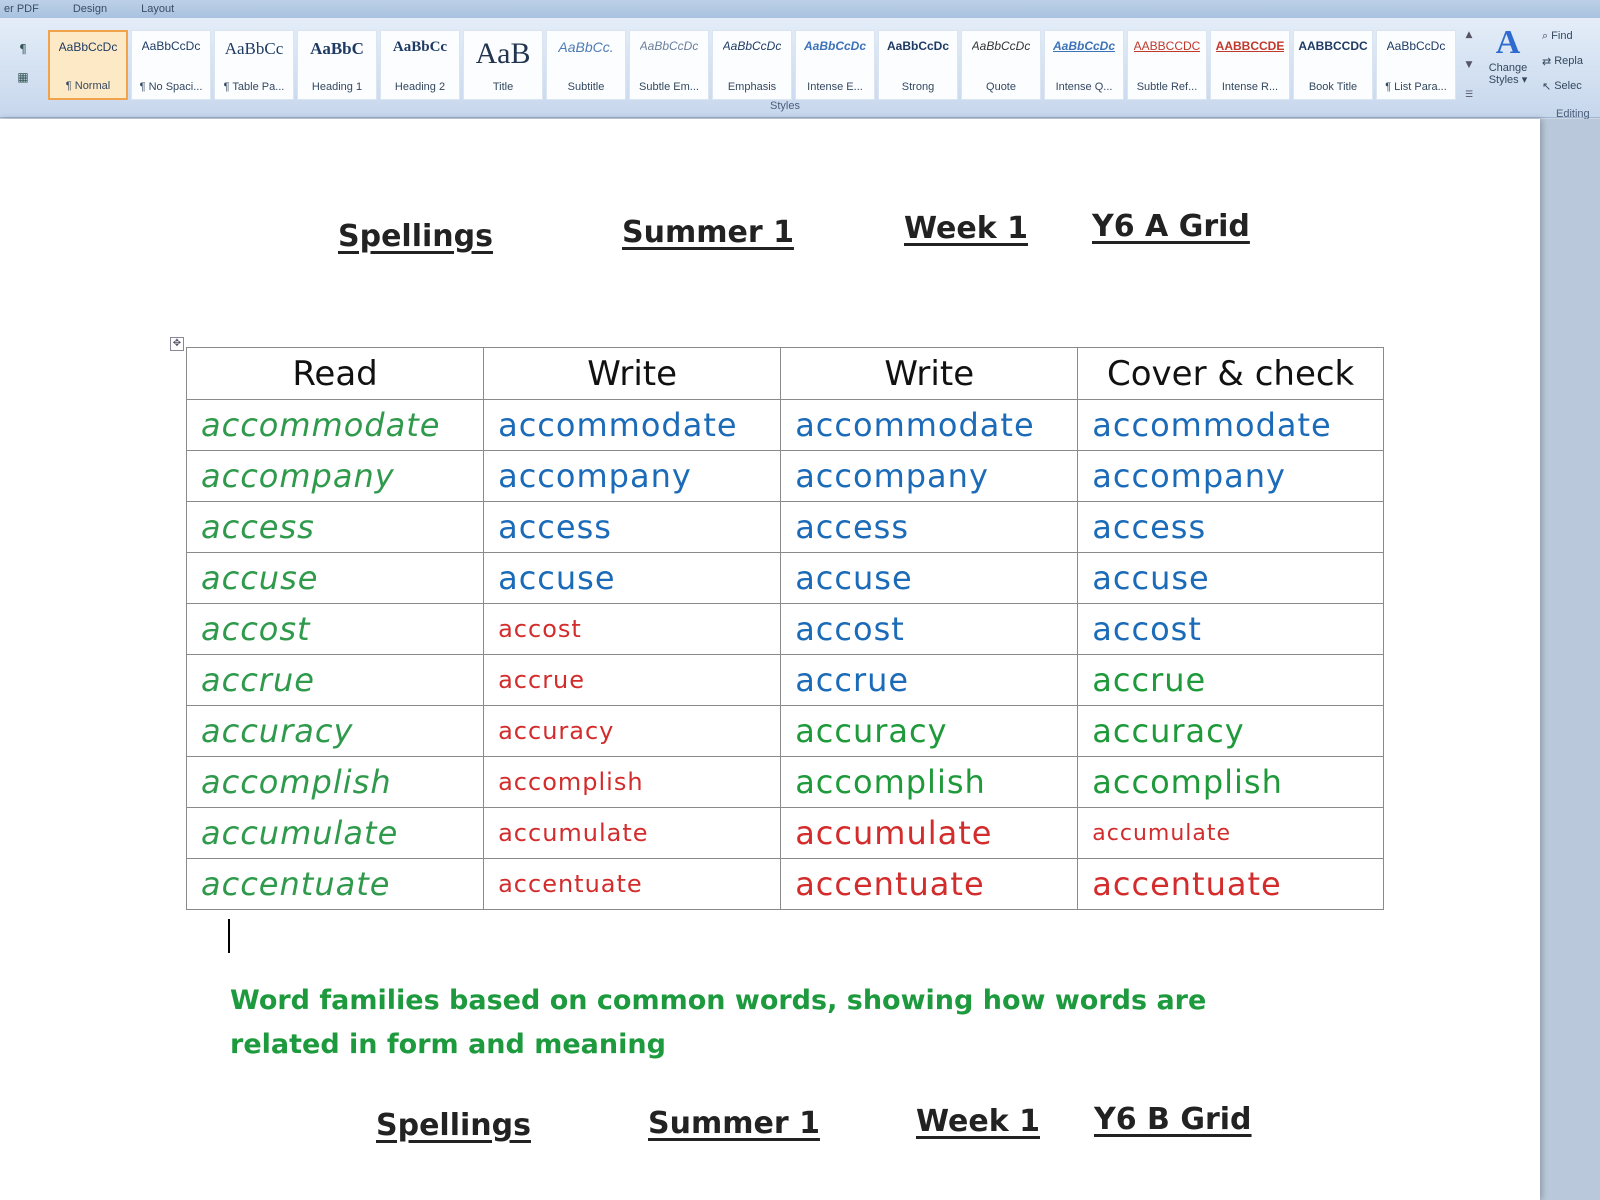  What do you see at coordinates (1571, 69) in the screenshot?
I see `editing-group: ⌕ Find ⇄ Repla ↖ Selec` at bounding box center [1571, 69].